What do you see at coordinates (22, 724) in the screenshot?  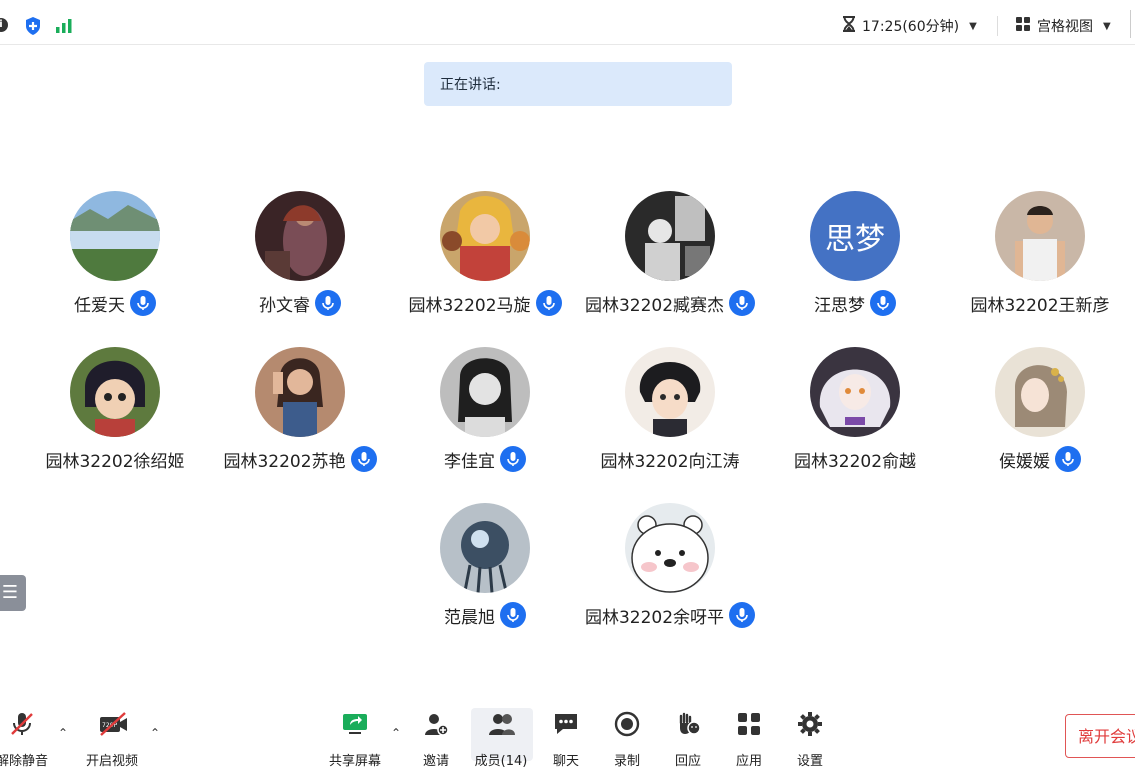 I see `mic-muted-icon` at bounding box center [22, 724].